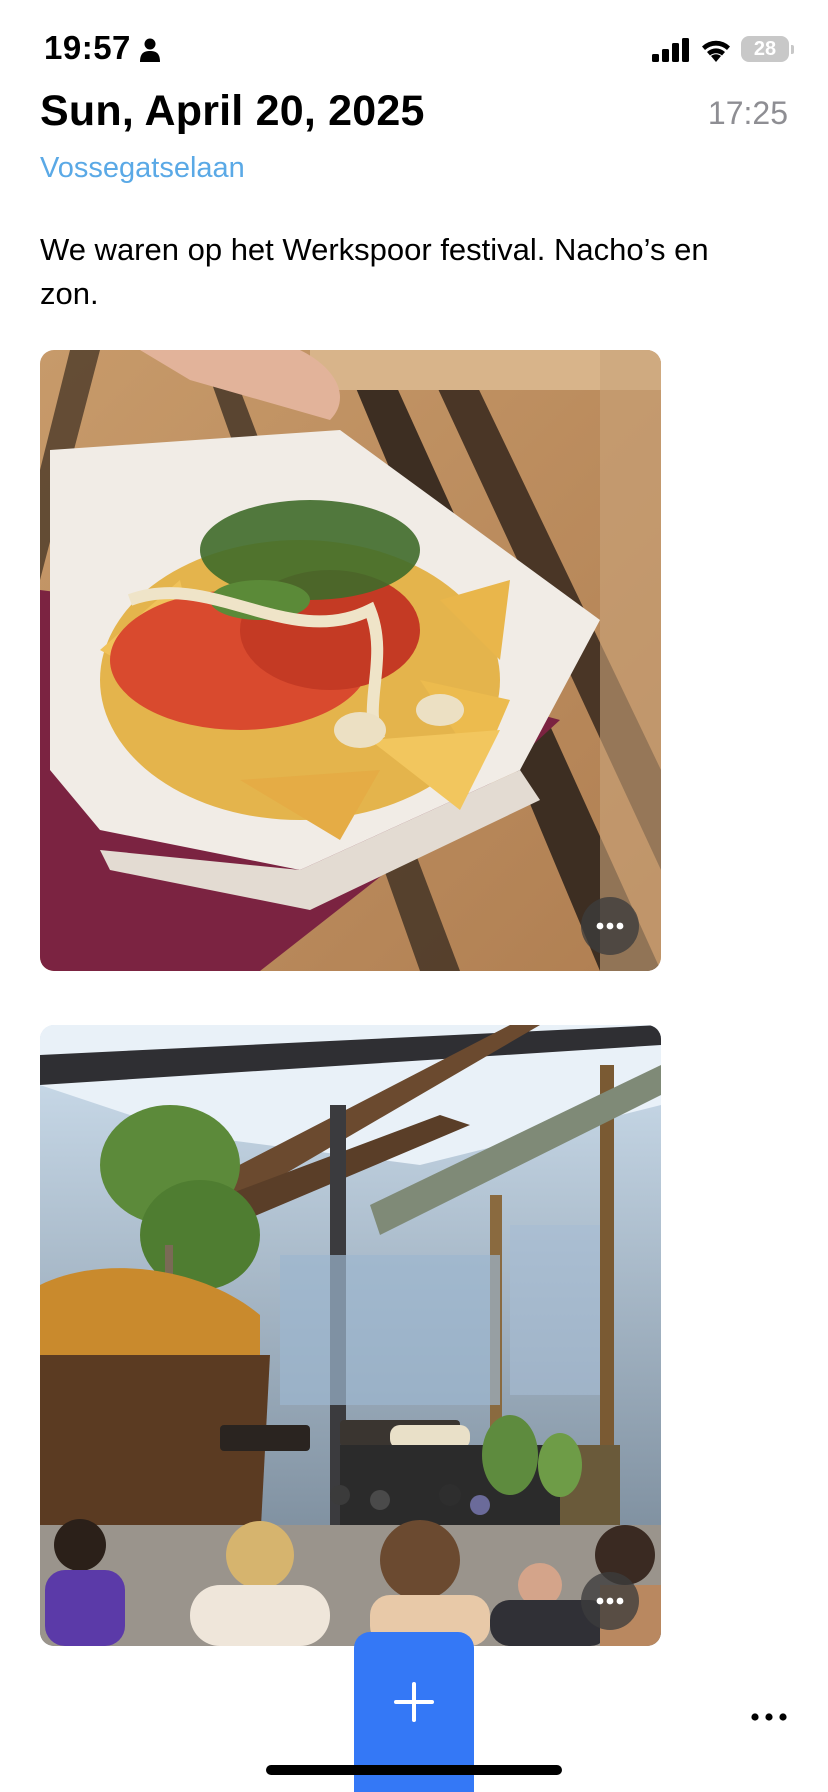 The height and width of the screenshot is (1792, 828). What do you see at coordinates (414, 50) in the screenshot?
I see `status-bar: 19:57 28` at bounding box center [414, 50].